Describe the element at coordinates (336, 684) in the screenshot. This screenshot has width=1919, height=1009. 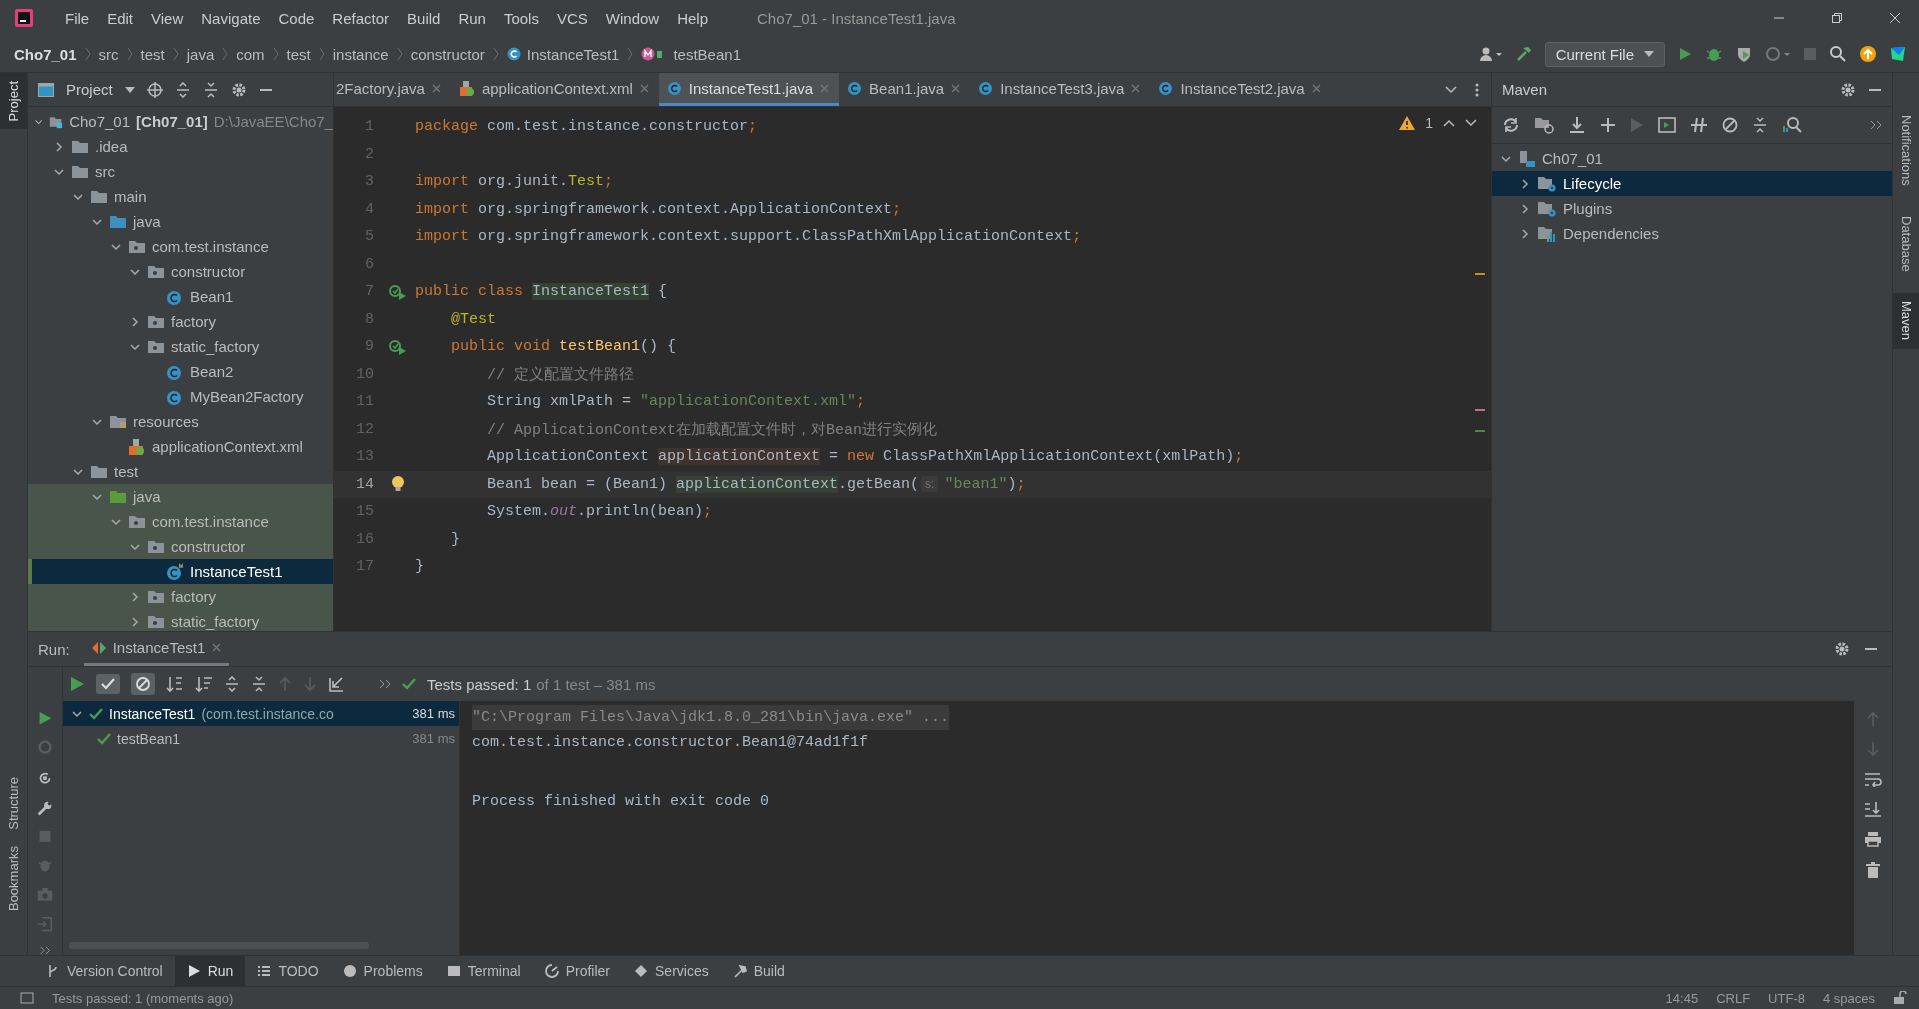
I see `import-icon` at that location.